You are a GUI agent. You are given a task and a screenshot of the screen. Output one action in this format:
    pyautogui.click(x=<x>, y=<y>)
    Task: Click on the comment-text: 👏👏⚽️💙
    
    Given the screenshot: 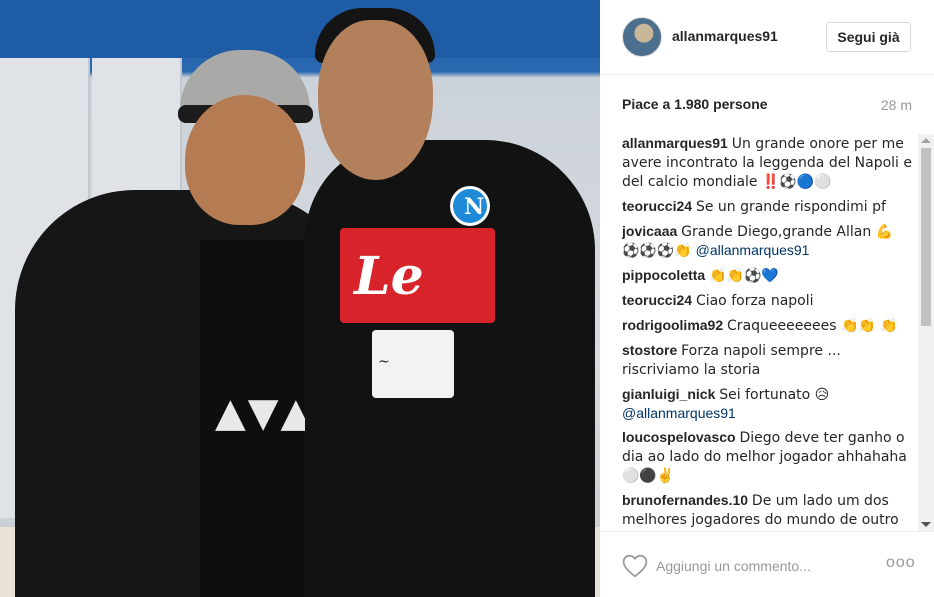 What is the action you would take?
    pyautogui.click(x=744, y=276)
    